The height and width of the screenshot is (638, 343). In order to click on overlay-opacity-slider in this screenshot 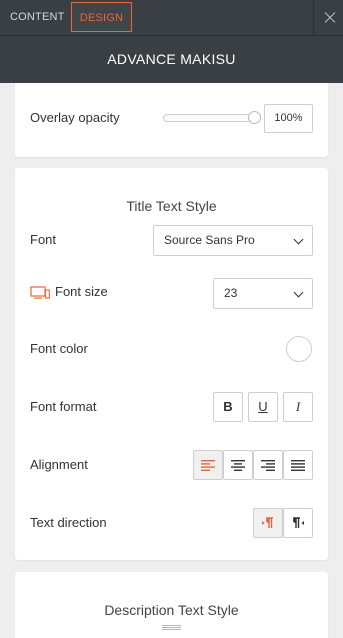, I will do `click(210, 118)`.